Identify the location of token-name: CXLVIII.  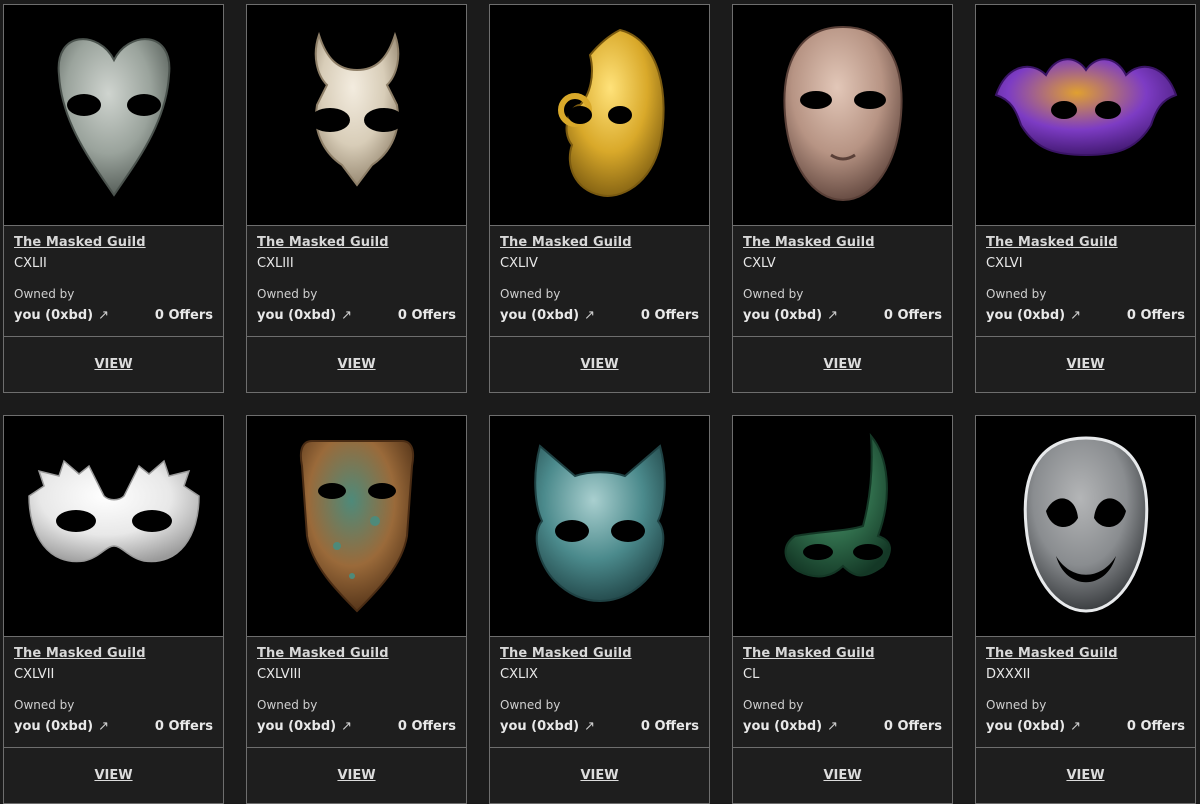
(279, 674).